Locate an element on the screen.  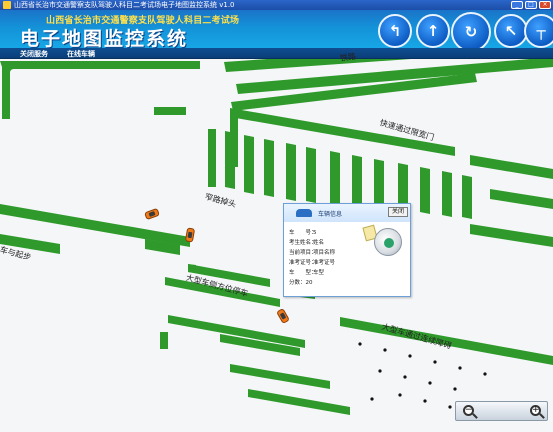
roundabout-sign-icon: ↻ is located at coordinates (471, 30).